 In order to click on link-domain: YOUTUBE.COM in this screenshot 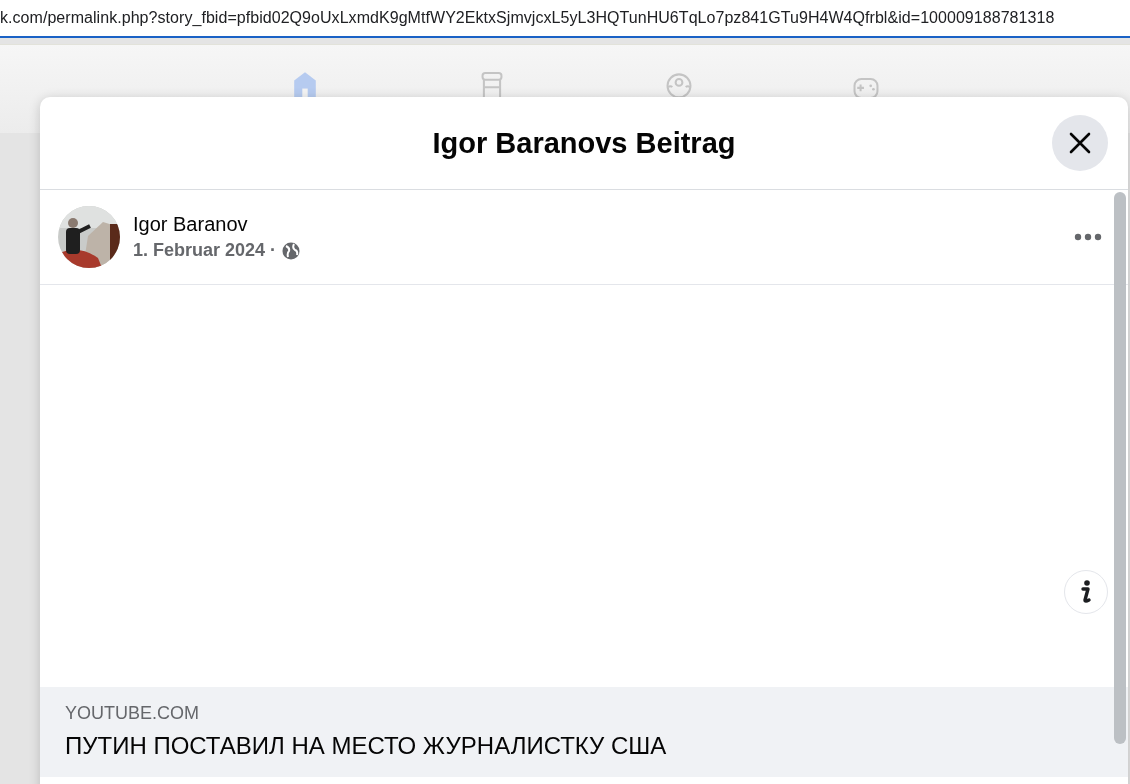, I will do `click(132, 713)`.